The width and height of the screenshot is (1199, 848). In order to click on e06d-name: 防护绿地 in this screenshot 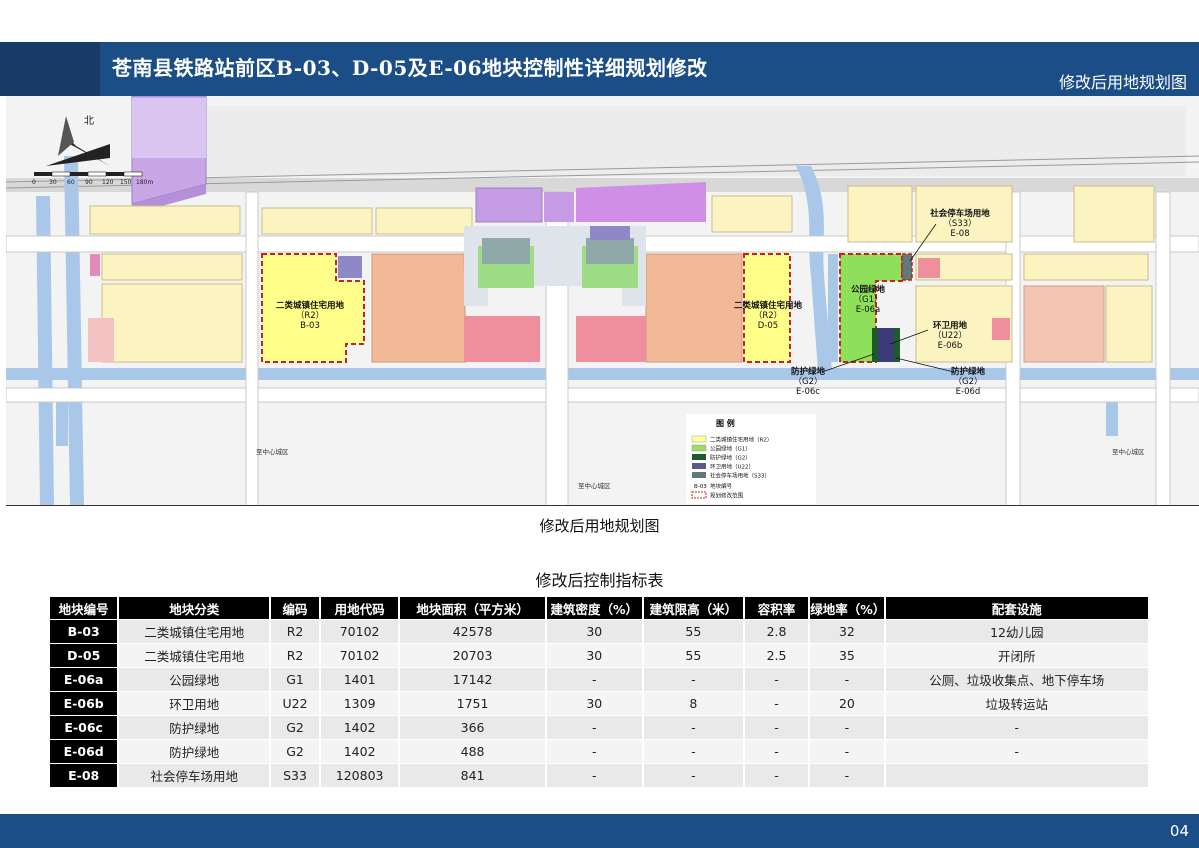, I will do `click(968, 371)`.